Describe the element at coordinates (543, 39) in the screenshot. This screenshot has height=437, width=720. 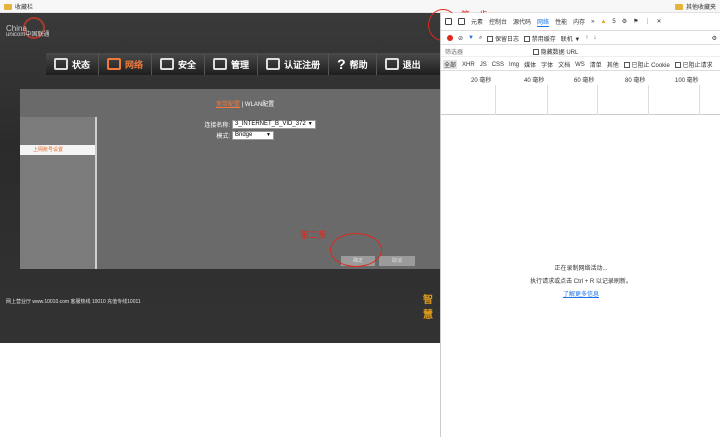
I see `disable-cache-label: 禁用缓存` at that location.